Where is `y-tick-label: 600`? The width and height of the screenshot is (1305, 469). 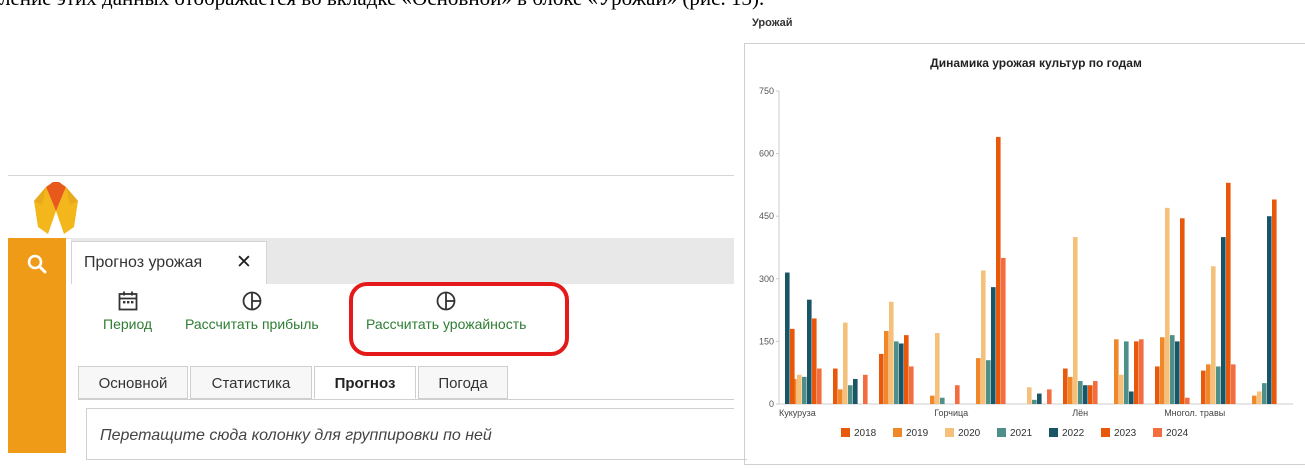 y-tick-label: 600 is located at coordinates (766, 154).